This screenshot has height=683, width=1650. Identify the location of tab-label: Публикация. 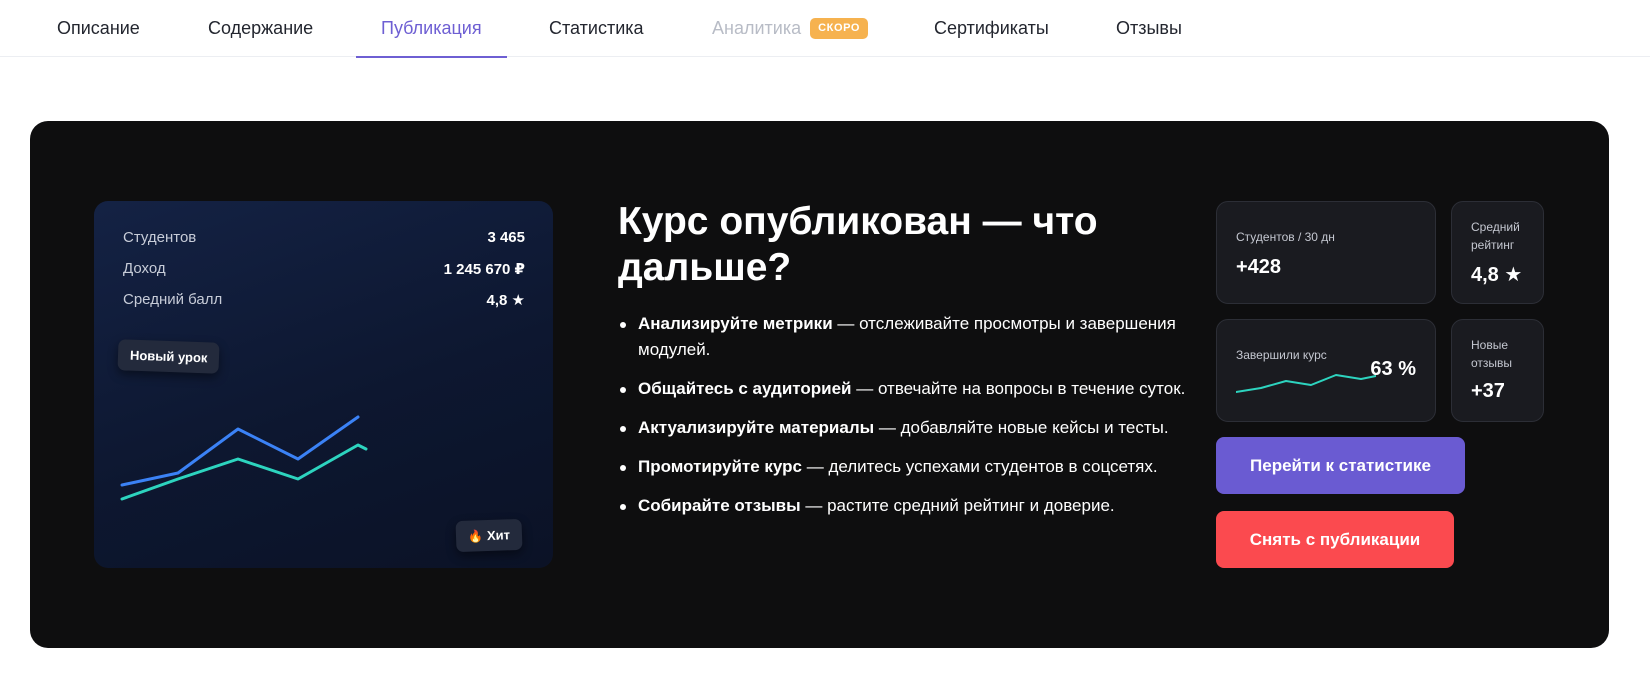
(431, 28).